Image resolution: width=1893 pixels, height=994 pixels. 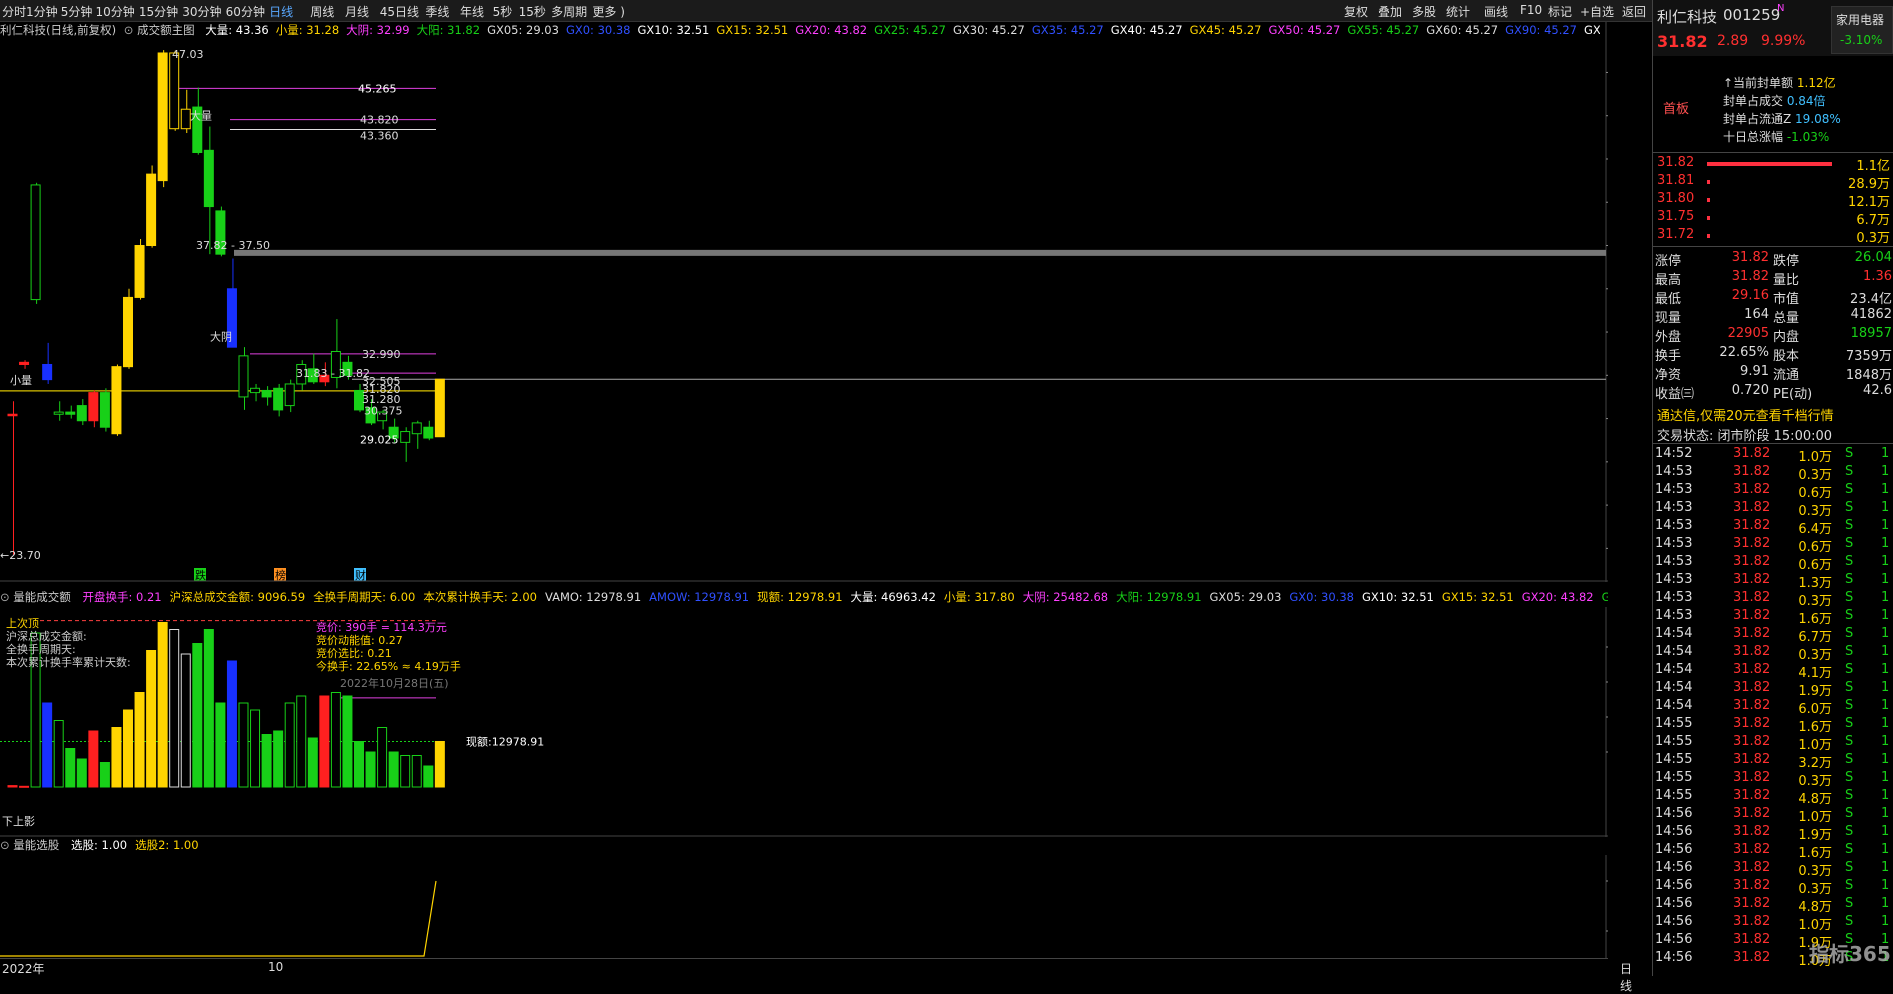 What do you see at coordinates (1597, 11) in the screenshot?
I see `toolbar-button-7: +自选` at bounding box center [1597, 11].